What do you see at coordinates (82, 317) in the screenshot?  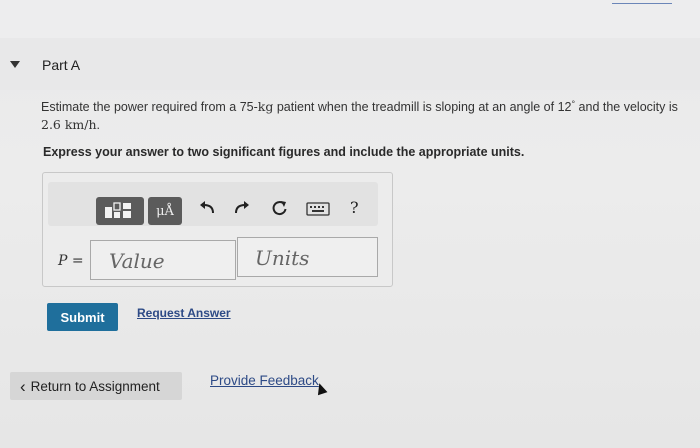 I see `submit-button: Submit` at bounding box center [82, 317].